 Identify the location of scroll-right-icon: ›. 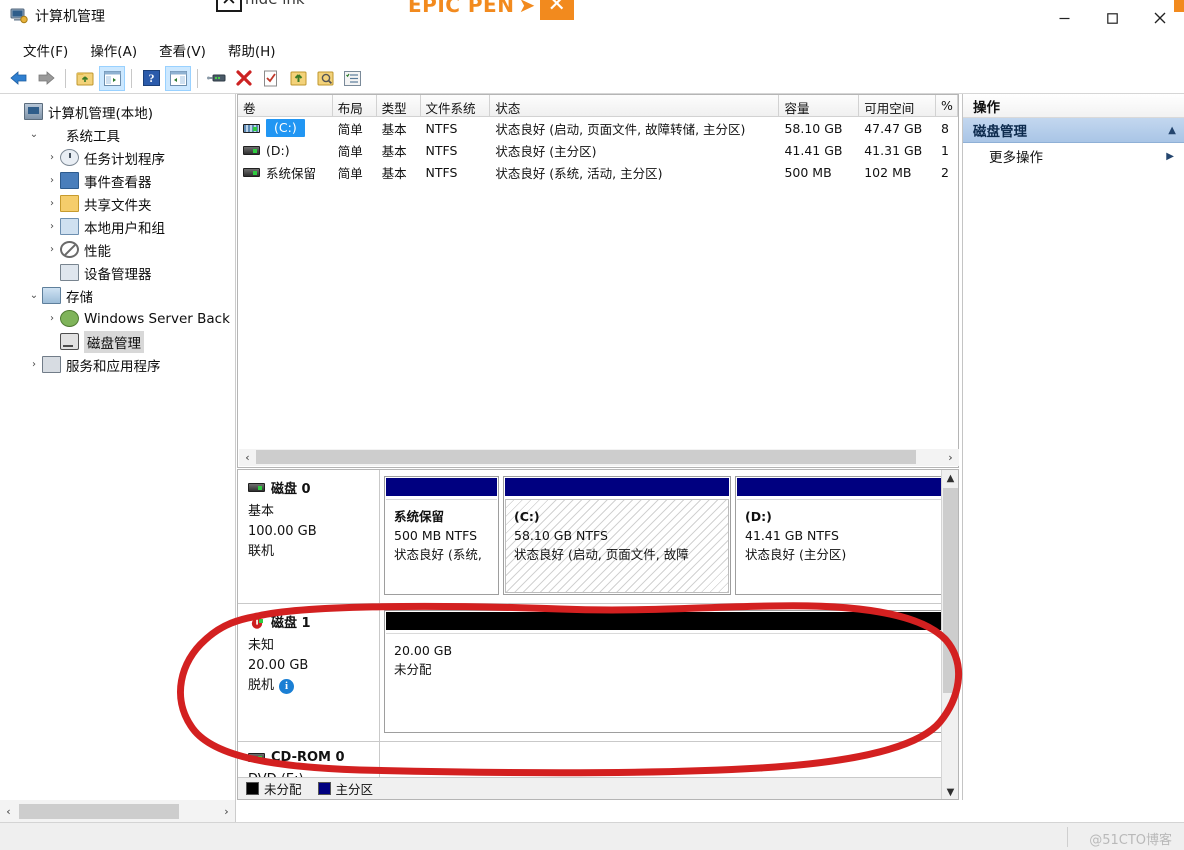
(950, 457).